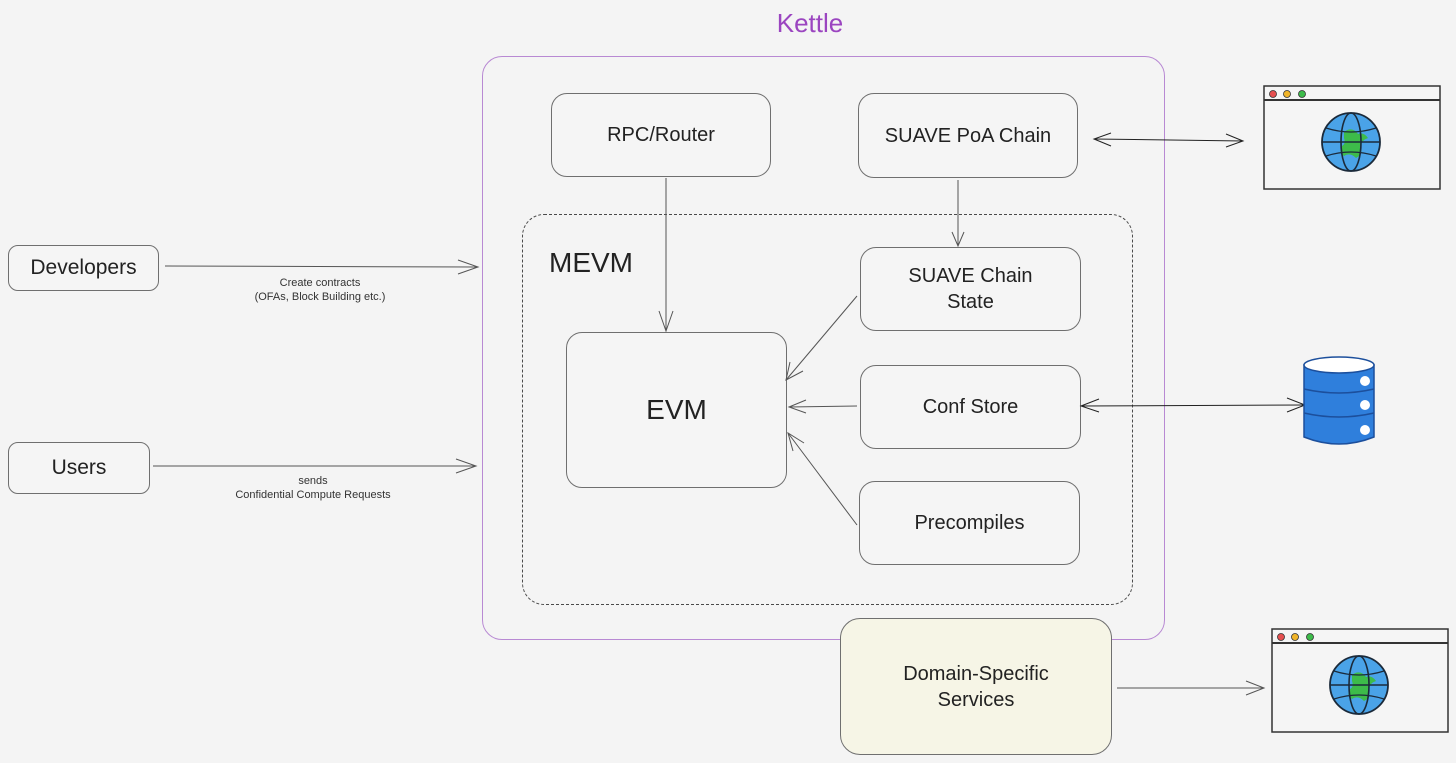 The image size is (1456, 763). I want to click on developers-label: Developers, so click(83, 267).